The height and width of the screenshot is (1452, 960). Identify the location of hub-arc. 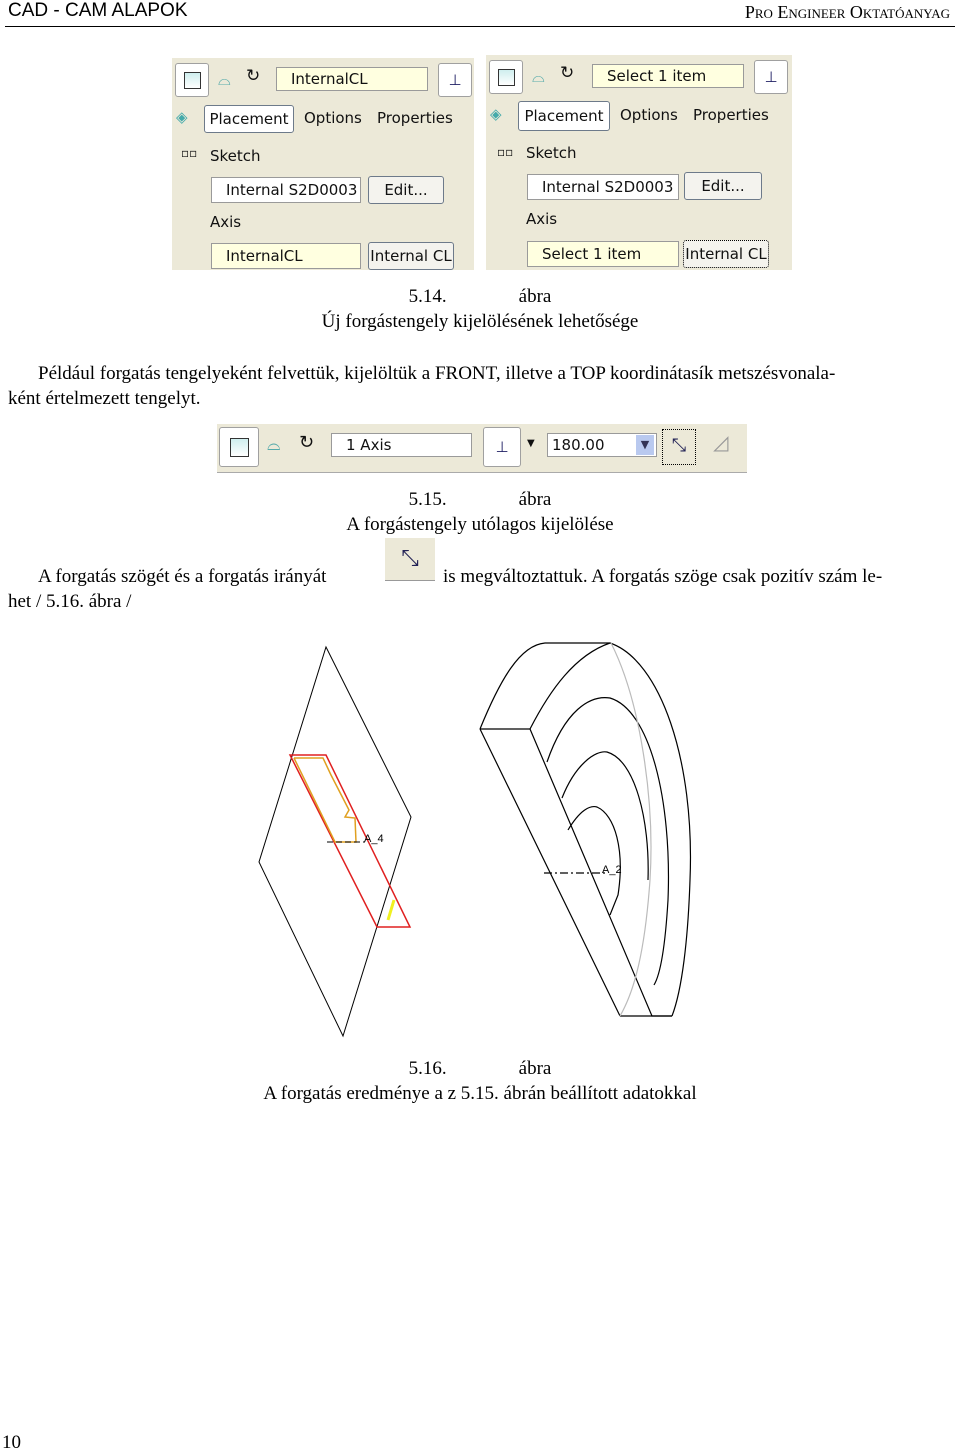
(594, 860).